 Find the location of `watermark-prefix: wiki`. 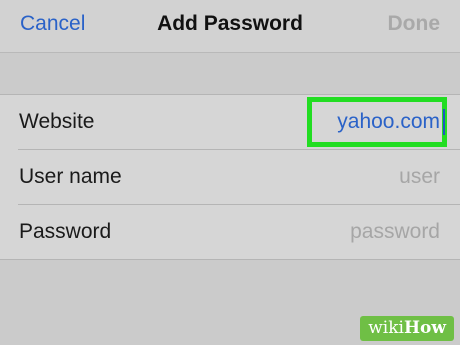

watermark-prefix: wiki is located at coordinates (386, 328).